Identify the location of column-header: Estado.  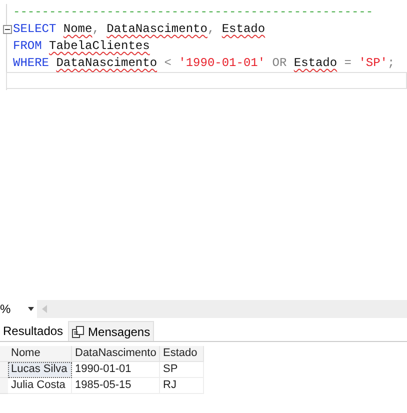
(182, 354).